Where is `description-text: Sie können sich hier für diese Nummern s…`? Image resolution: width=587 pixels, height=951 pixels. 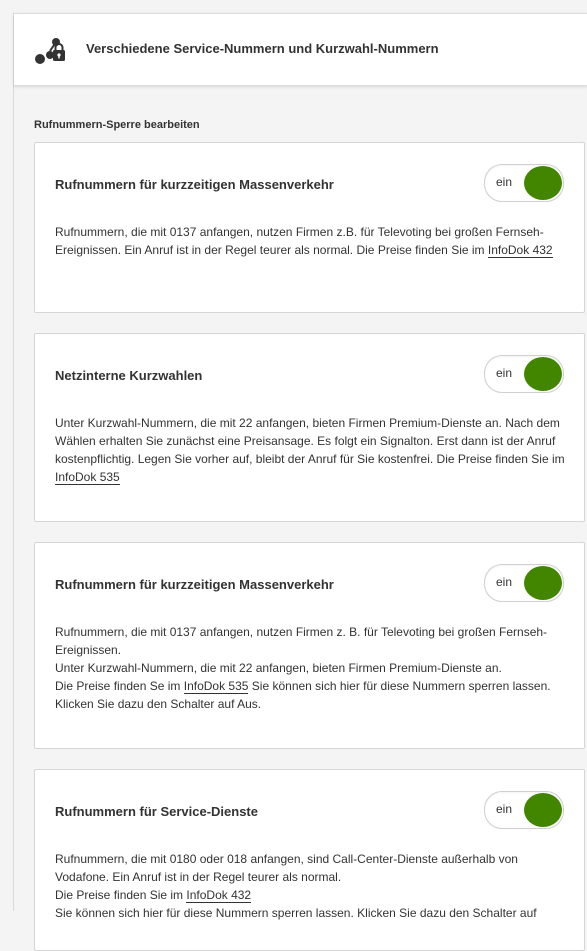
description-text: Sie können sich hier für diese Nummern s… is located at coordinates (296, 913).